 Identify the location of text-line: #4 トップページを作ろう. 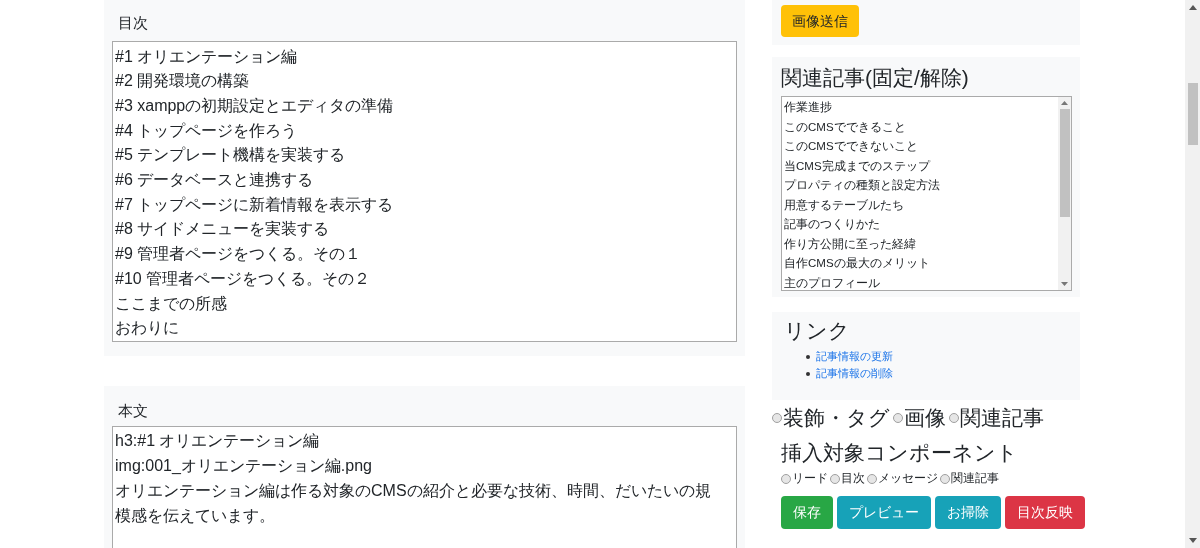
(207, 130).